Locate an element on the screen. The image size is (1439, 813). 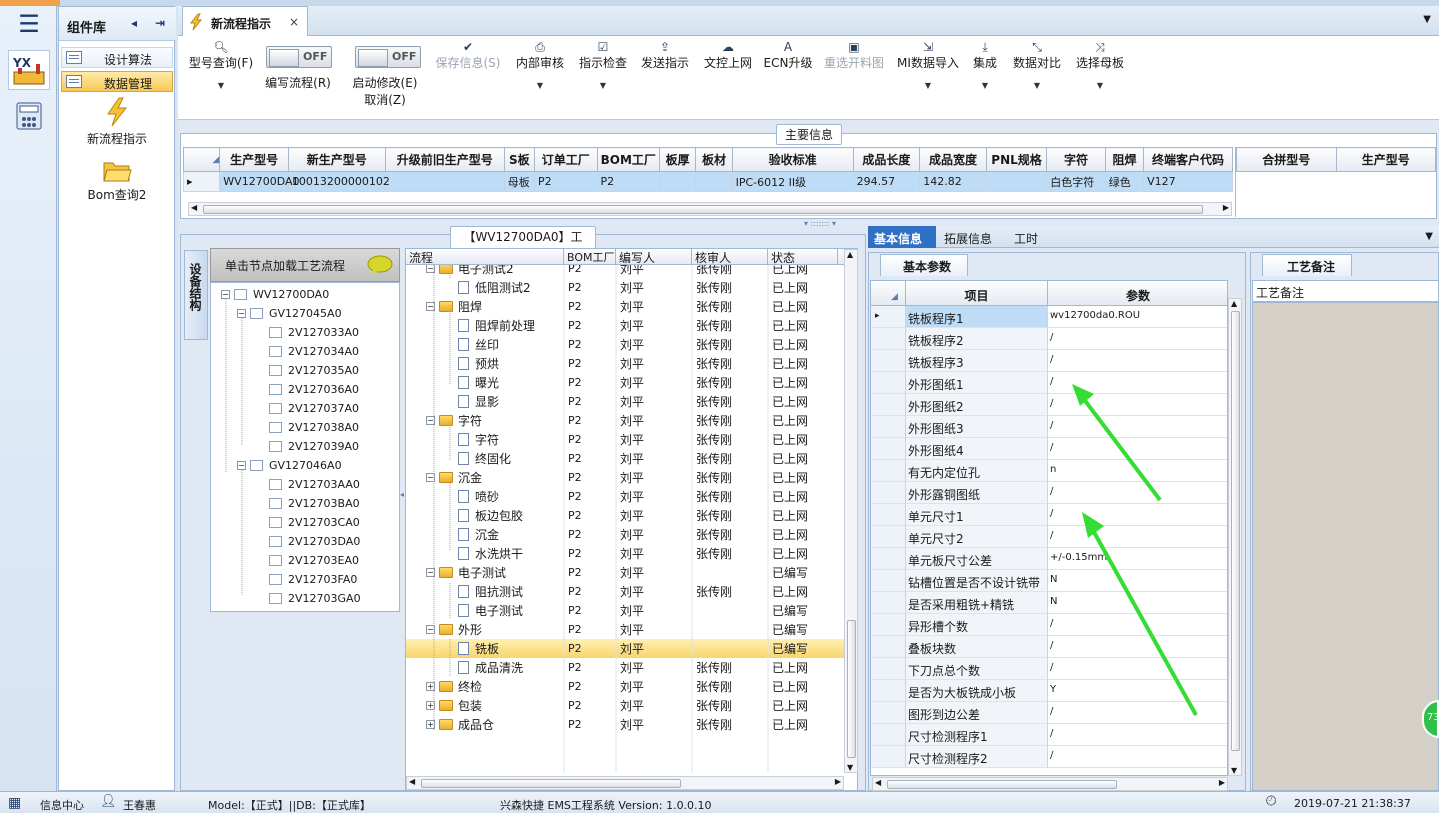
tree-node: 2V12703GA0 is located at coordinates (315, 598).